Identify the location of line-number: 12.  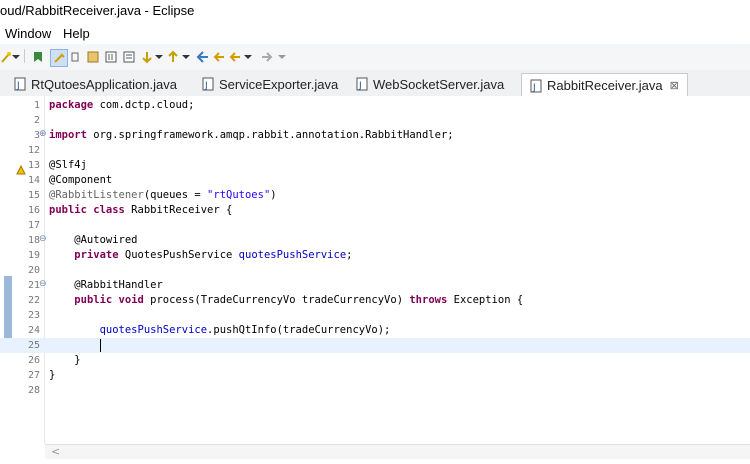
(33, 150).